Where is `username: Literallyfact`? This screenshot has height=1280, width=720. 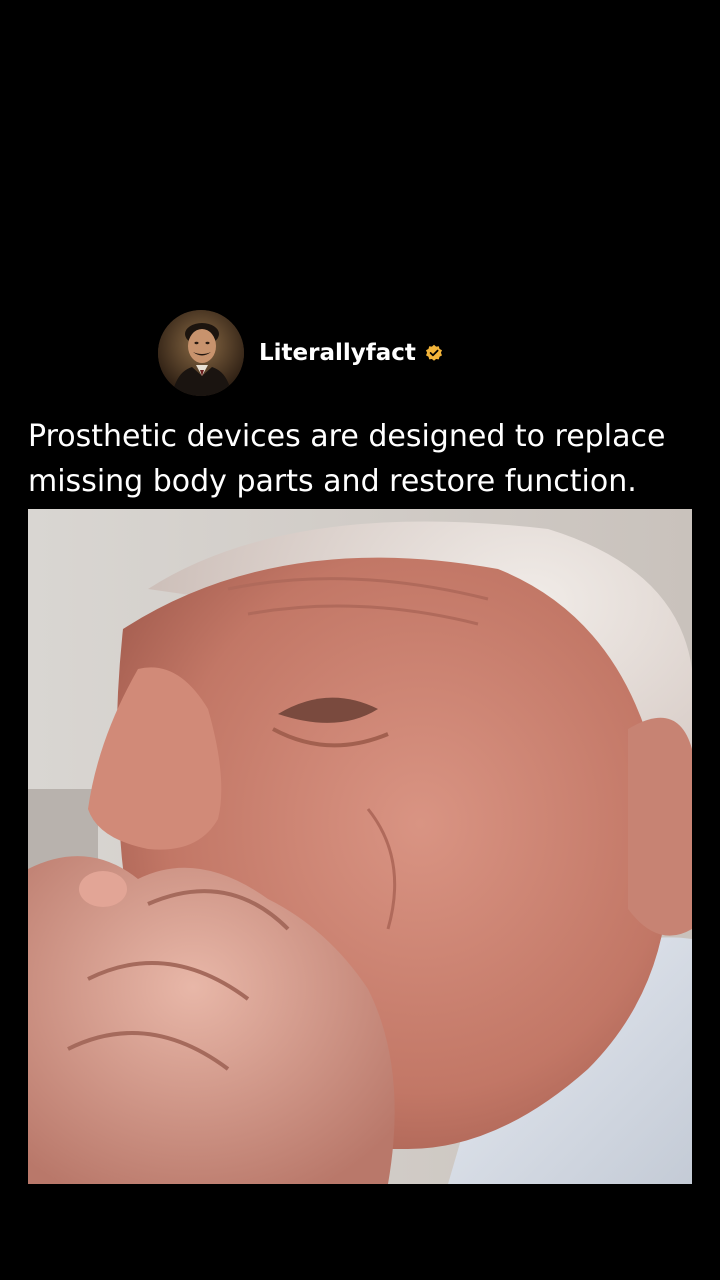 username: Literallyfact is located at coordinates (337, 353).